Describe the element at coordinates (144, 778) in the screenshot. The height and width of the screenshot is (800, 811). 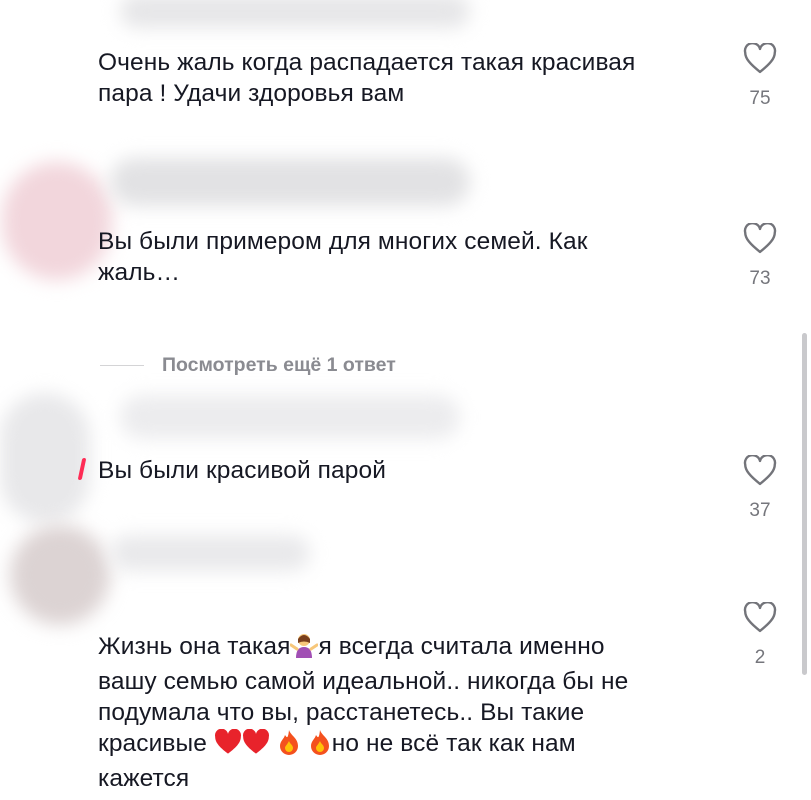
I see `comment-text-segment: кажется` at that location.